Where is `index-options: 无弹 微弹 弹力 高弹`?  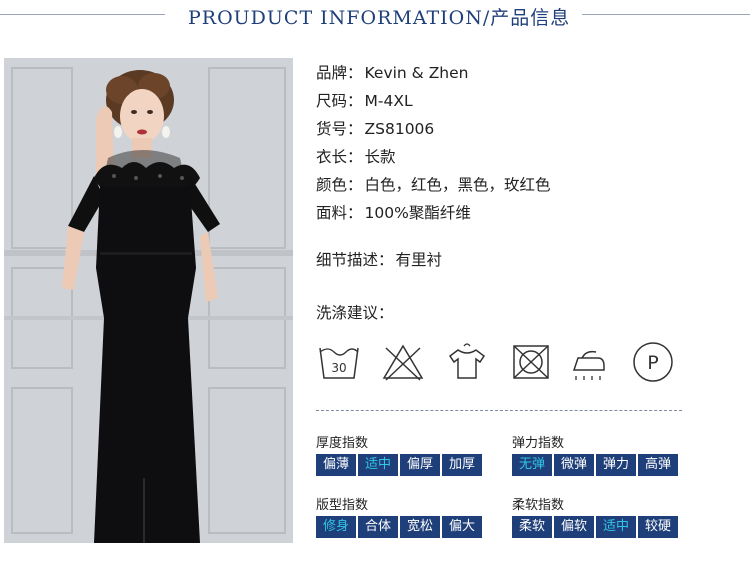
index-options: 无弹 微弹 弹力 高弹 is located at coordinates (596, 465).